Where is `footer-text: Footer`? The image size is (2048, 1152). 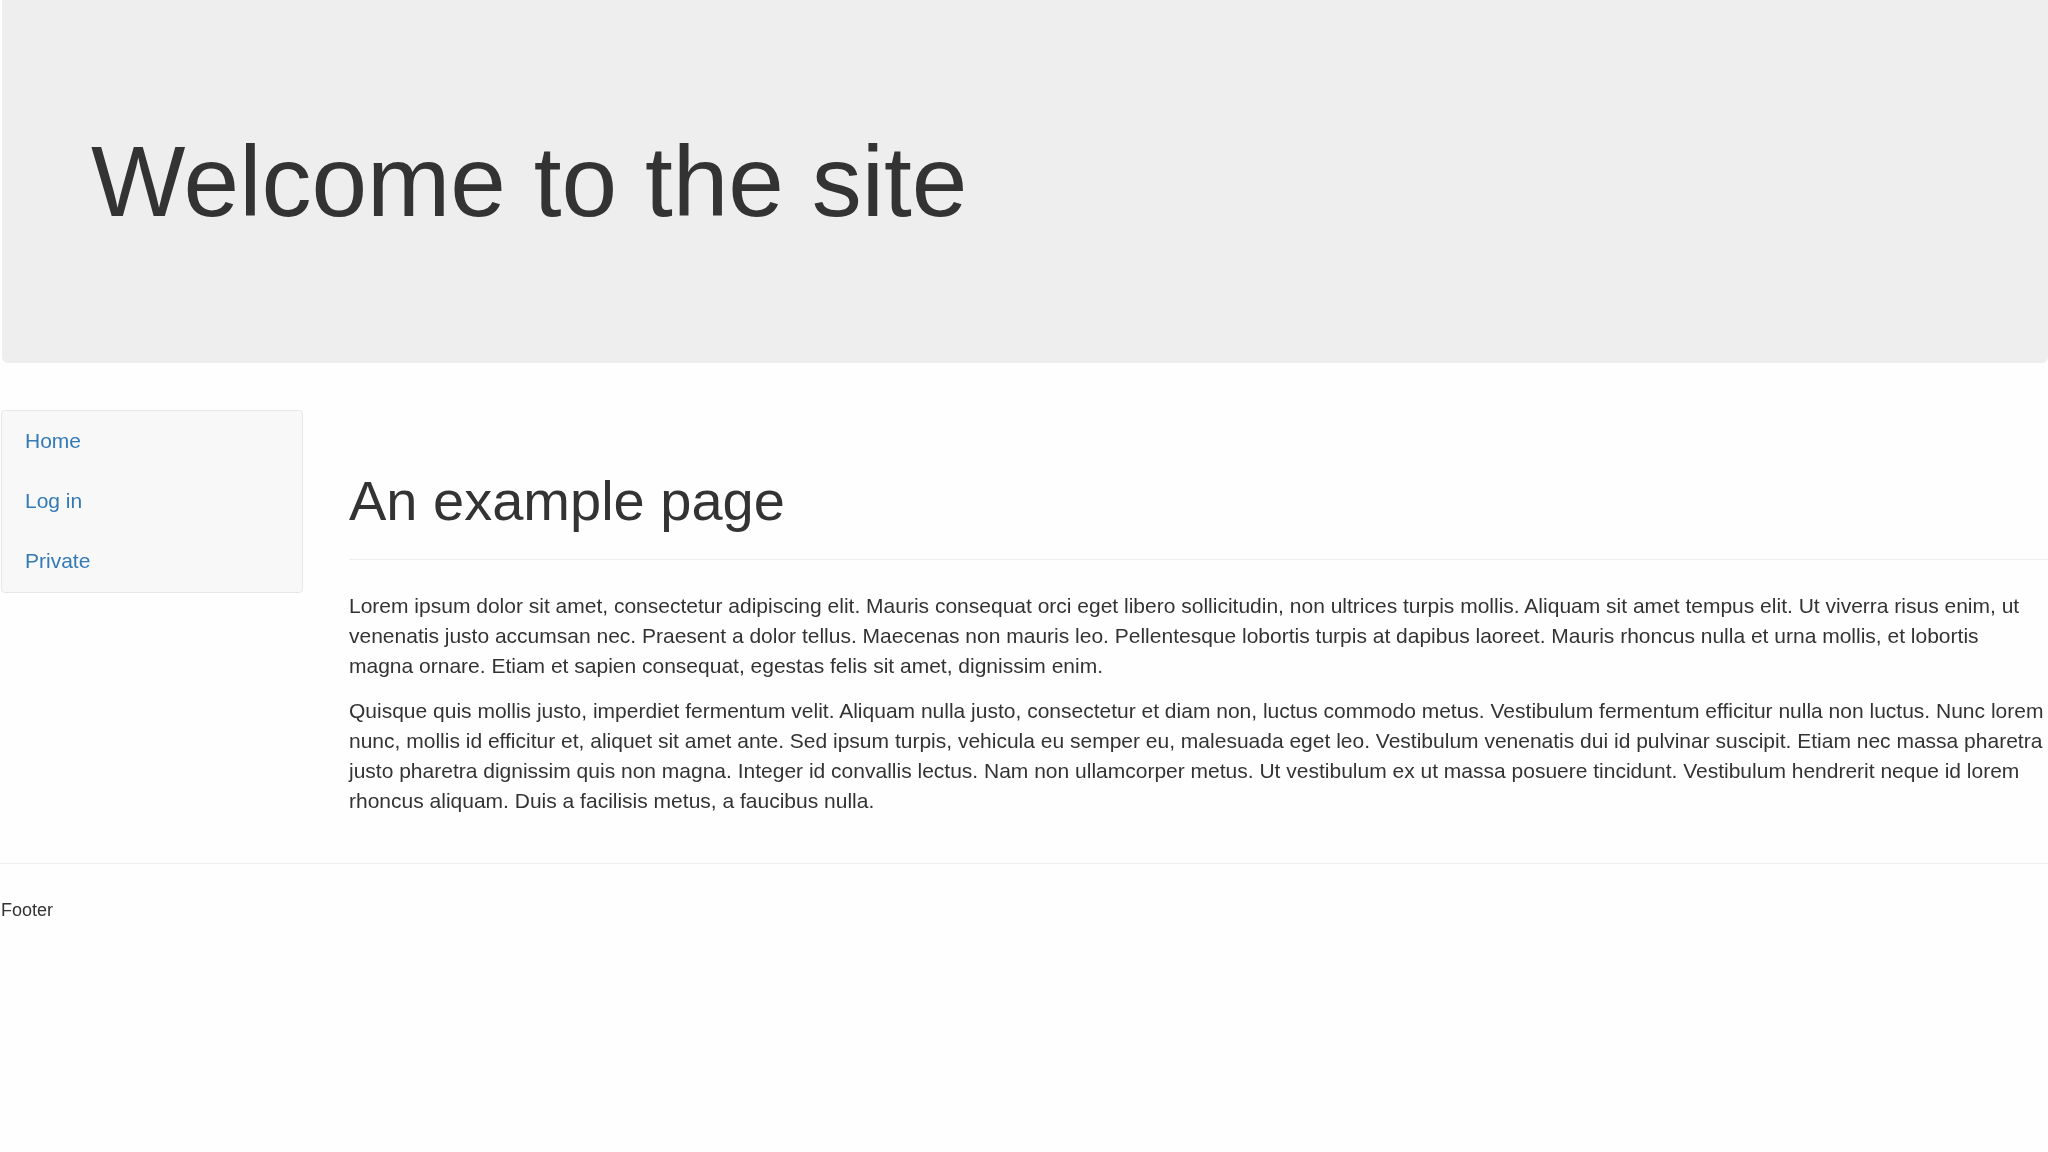
footer-text: Footer is located at coordinates (27, 910).